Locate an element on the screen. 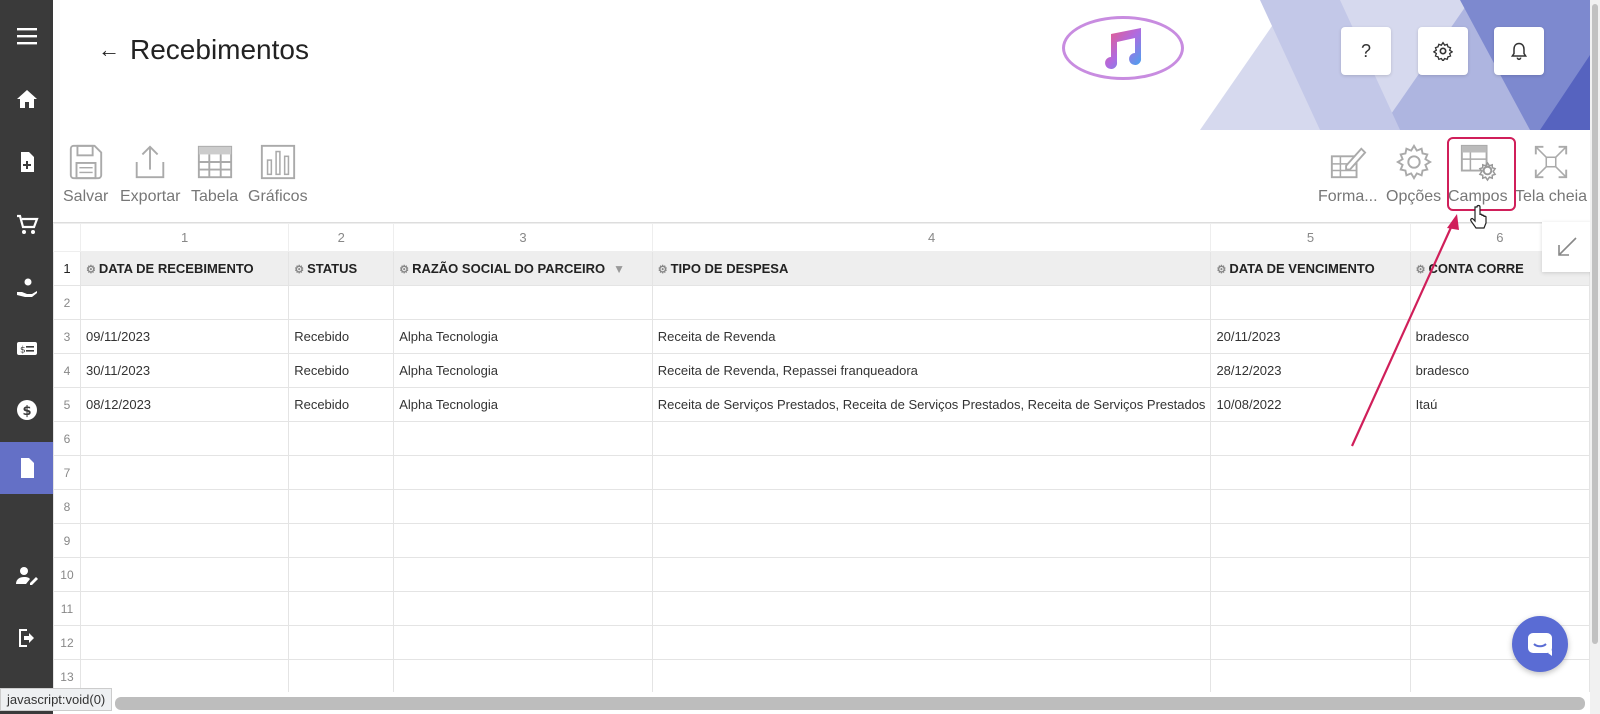 This screenshot has height=714, width=1600. table-row: 13 is located at coordinates (821, 675).